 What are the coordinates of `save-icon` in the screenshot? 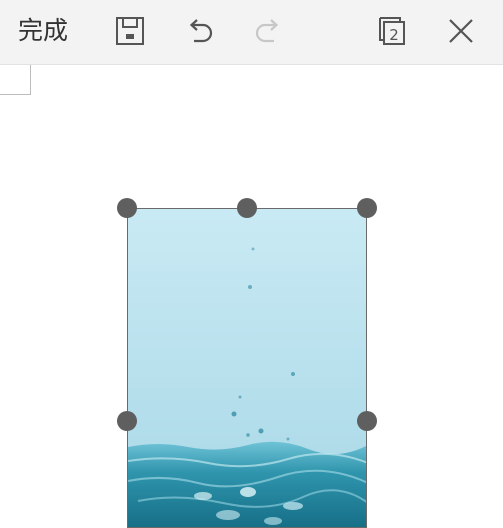 It's located at (130, 31).